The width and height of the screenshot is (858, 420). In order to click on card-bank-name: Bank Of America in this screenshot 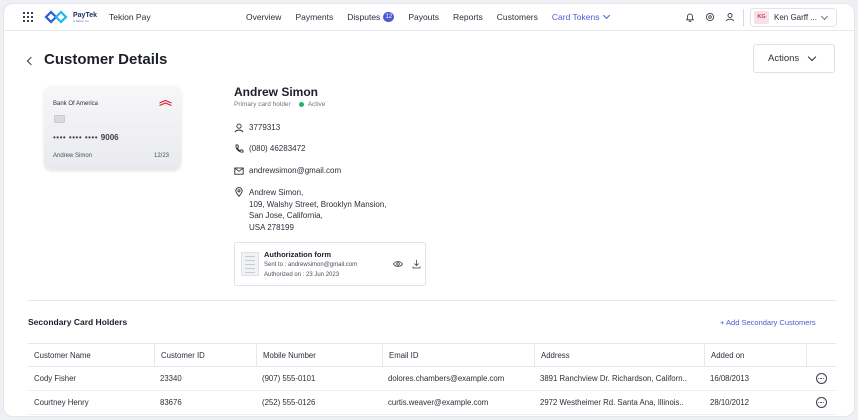, I will do `click(76, 104)`.